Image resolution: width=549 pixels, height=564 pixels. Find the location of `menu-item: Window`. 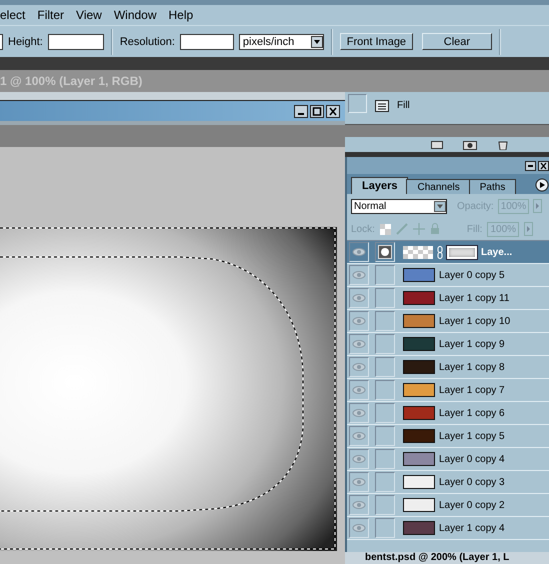

menu-item: Window is located at coordinates (135, 15).